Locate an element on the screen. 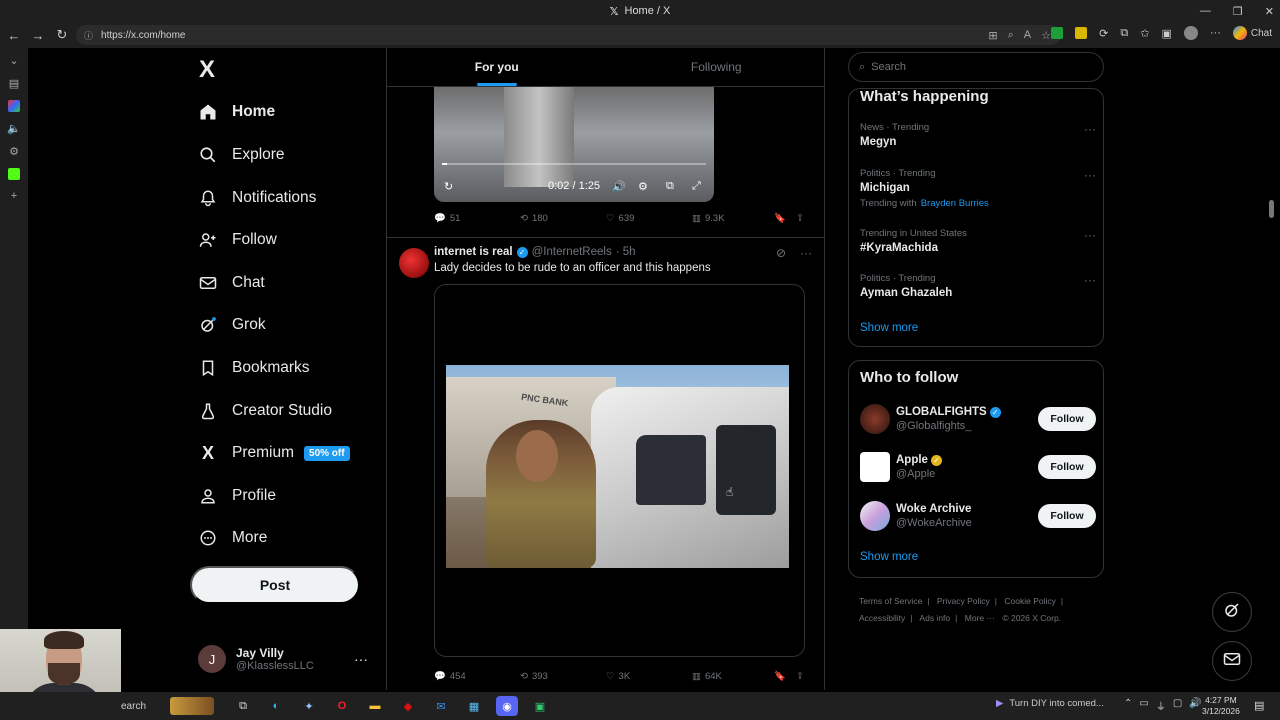 This screenshot has width=1280, height=720. usb-icon: ⏚ is located at coordinates (1161, 705).